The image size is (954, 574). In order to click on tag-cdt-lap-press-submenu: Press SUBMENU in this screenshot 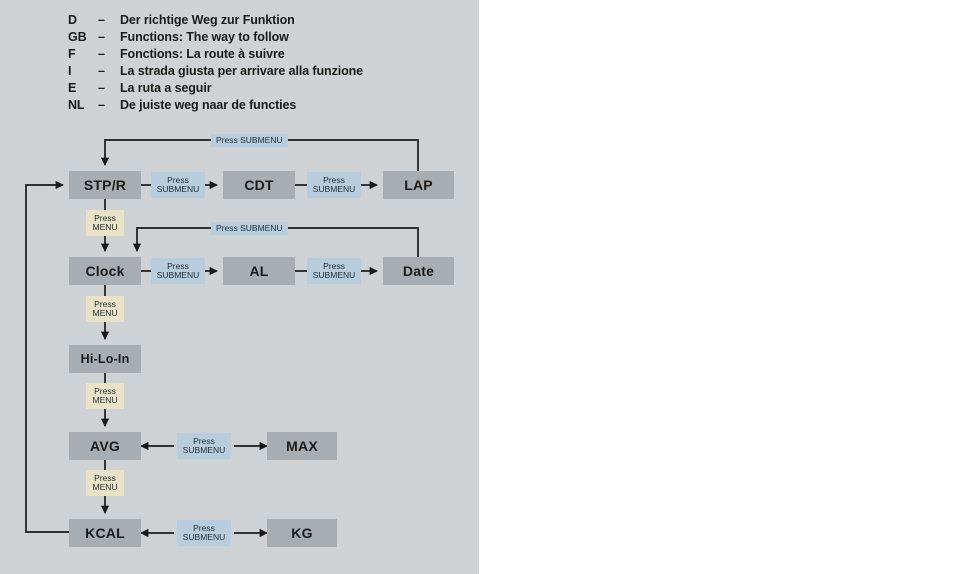, I will do `click(334, 185)`.